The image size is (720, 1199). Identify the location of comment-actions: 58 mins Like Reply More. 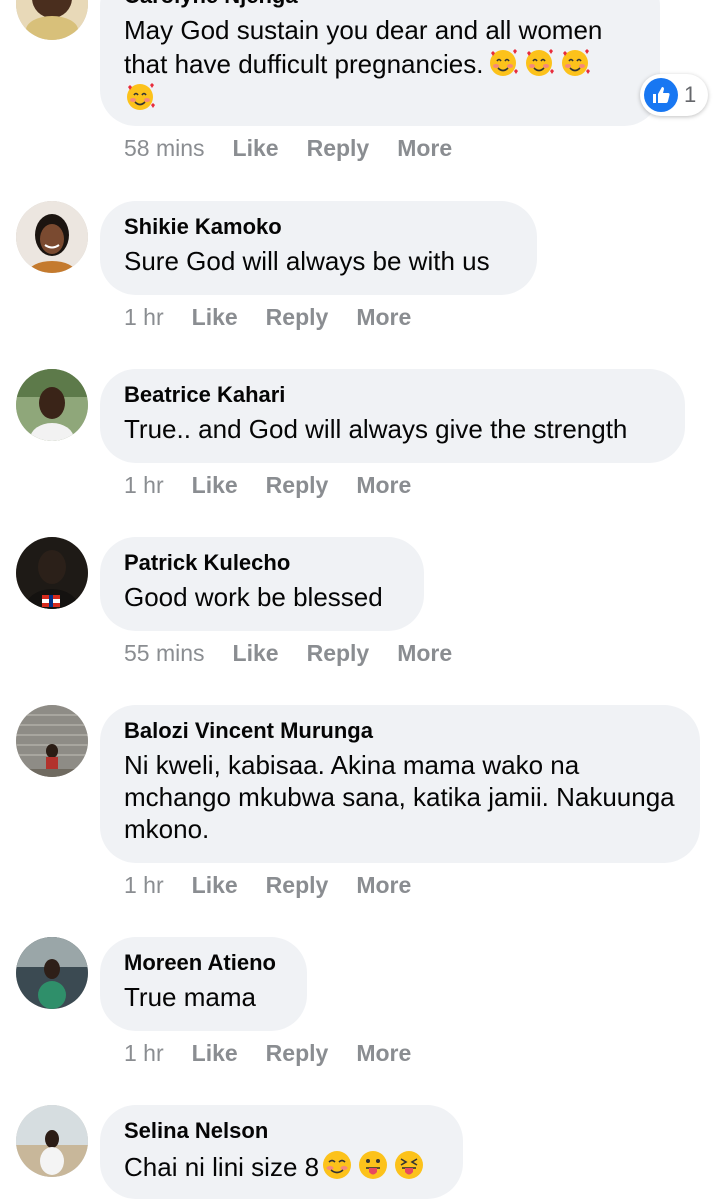
(288, 148).